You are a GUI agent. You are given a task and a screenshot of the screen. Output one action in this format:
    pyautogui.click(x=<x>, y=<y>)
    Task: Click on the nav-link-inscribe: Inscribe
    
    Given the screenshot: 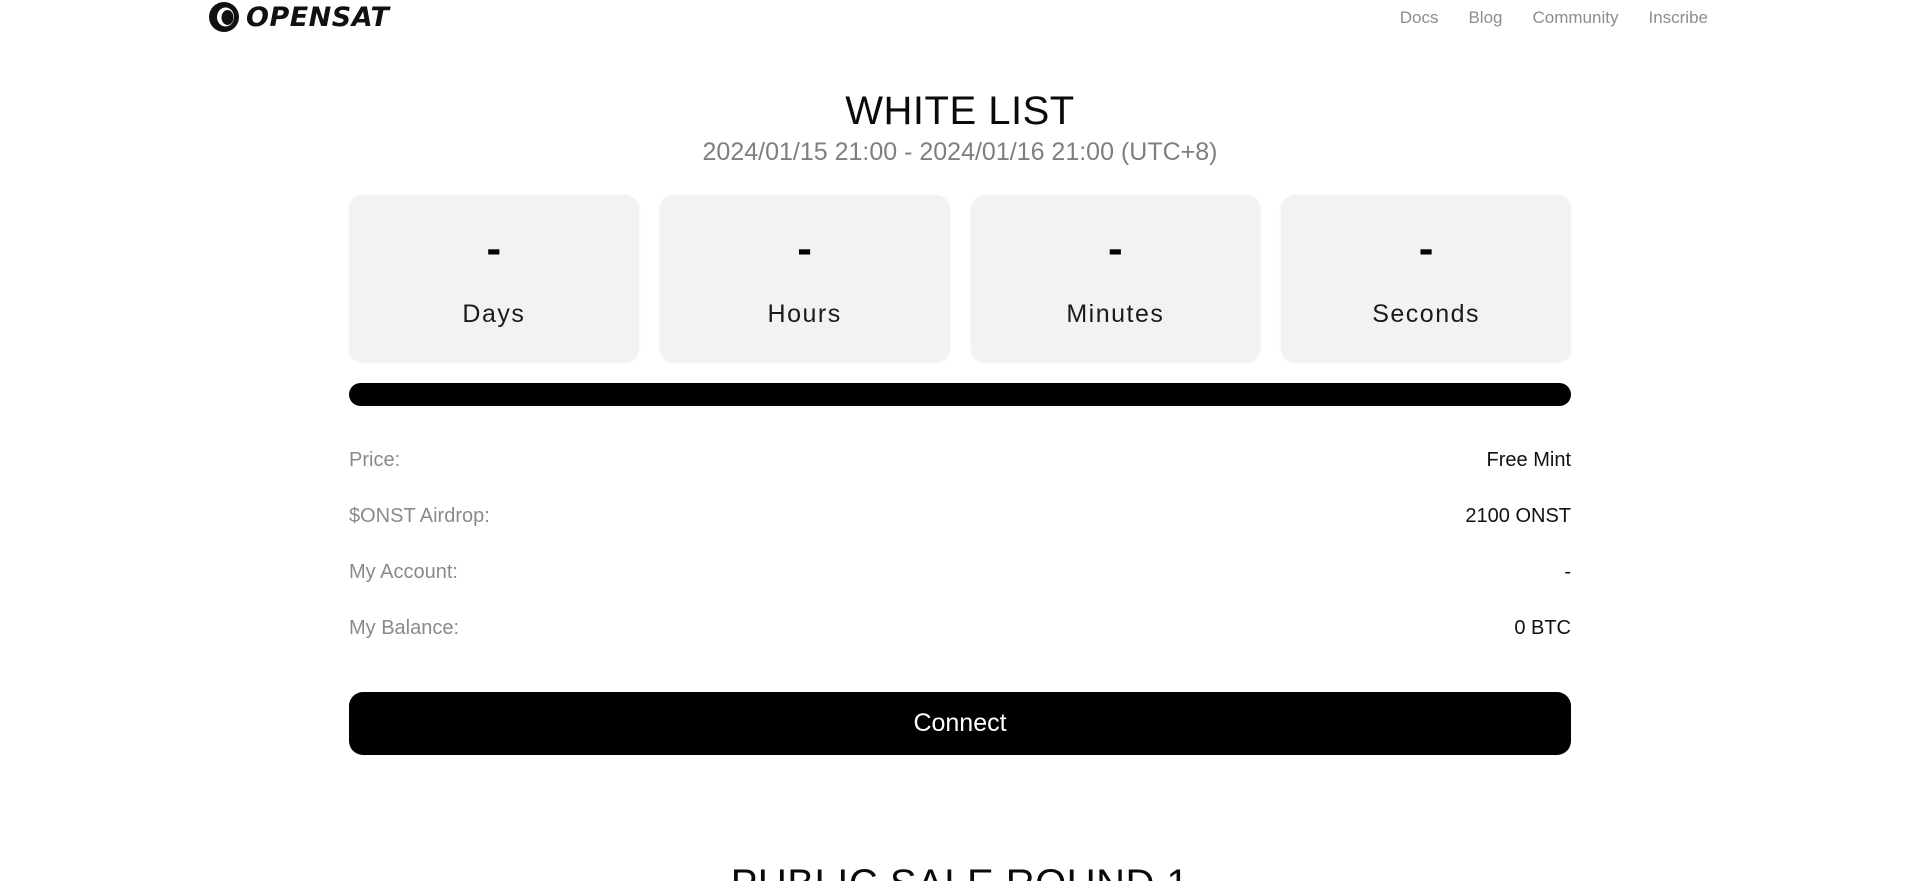 What is the action you would take?
    pyautogui.click(x=1678, y=18)
    